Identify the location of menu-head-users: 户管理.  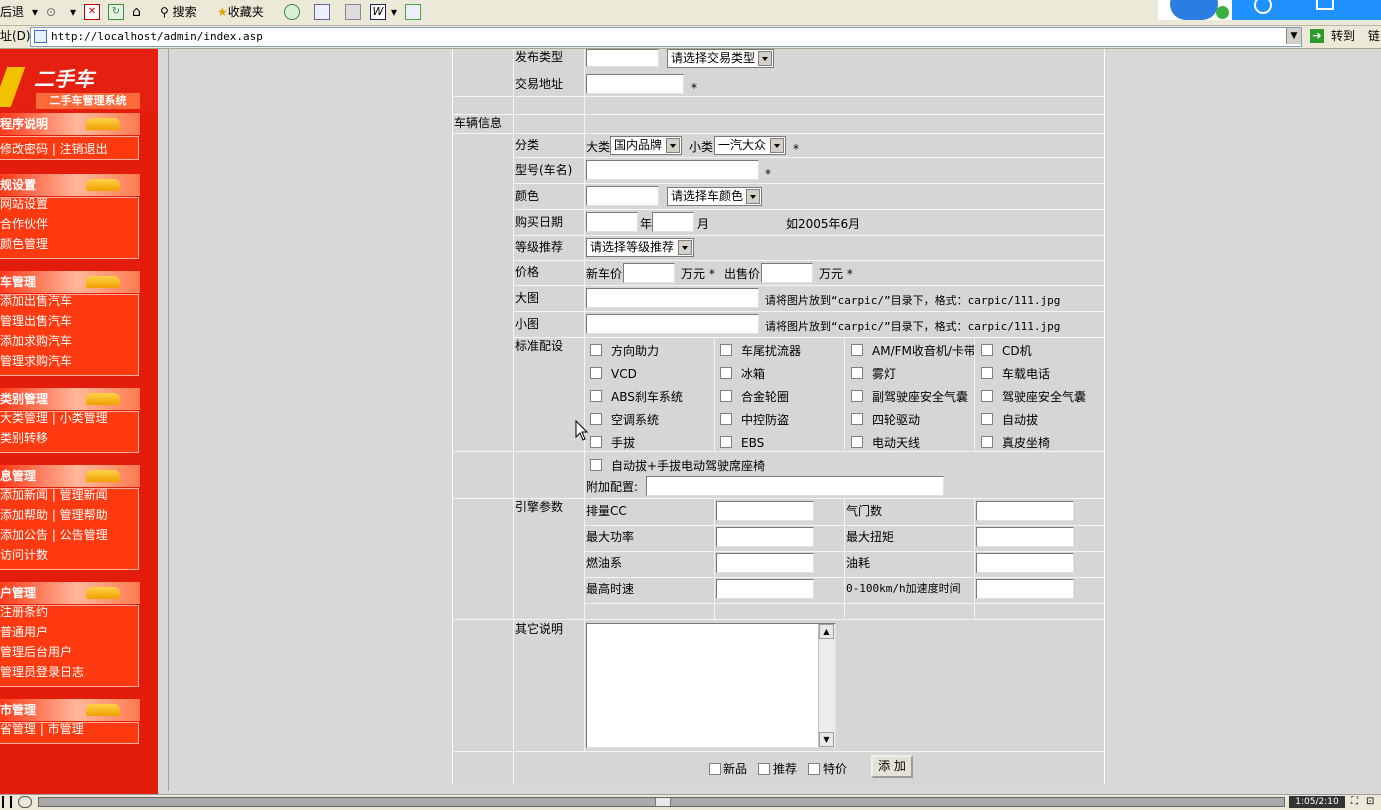
(70, 593).